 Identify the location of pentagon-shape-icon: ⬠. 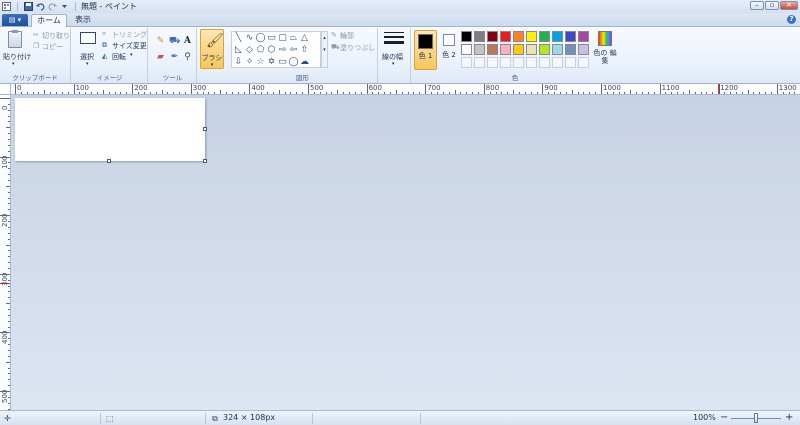
(260, 50).